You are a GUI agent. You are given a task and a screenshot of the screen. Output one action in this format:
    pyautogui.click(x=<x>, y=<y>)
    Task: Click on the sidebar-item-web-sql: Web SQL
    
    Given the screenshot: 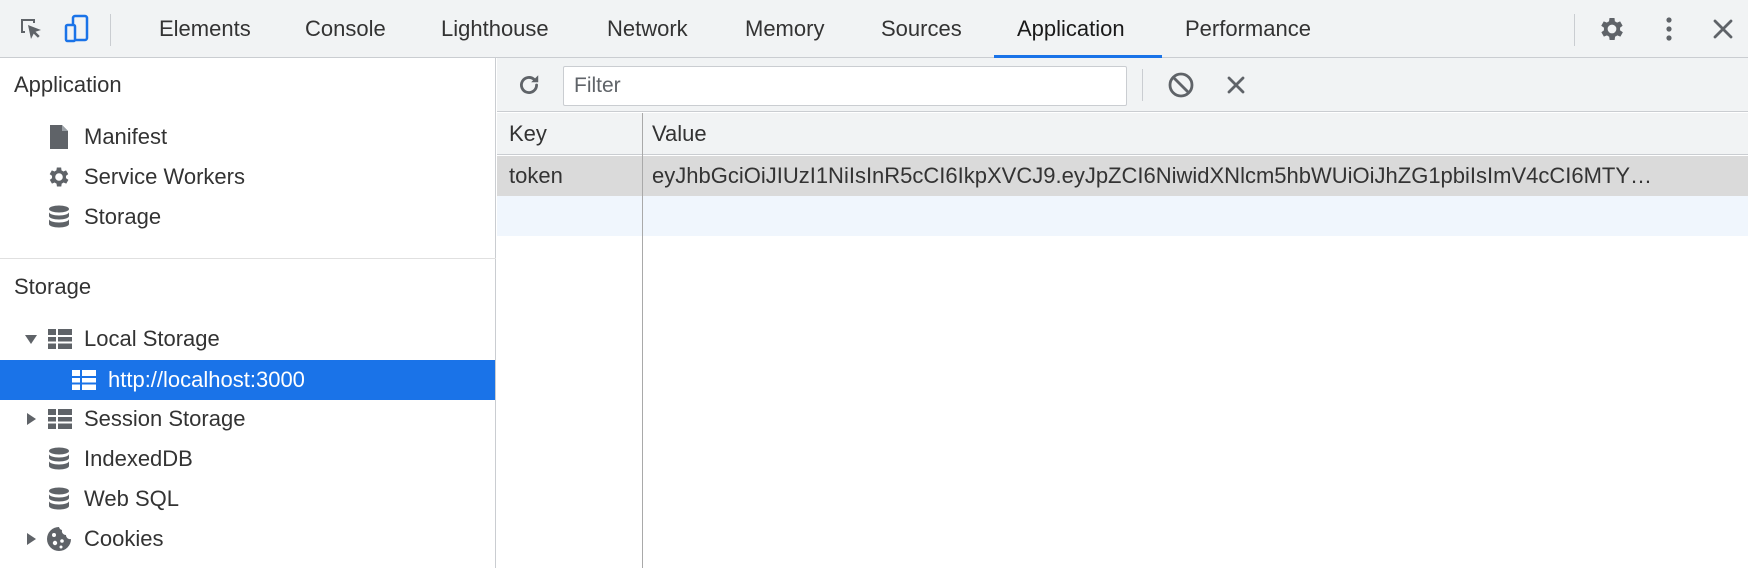 What is the action you would take?
    pyautogui.click(x=247, y=499)
    